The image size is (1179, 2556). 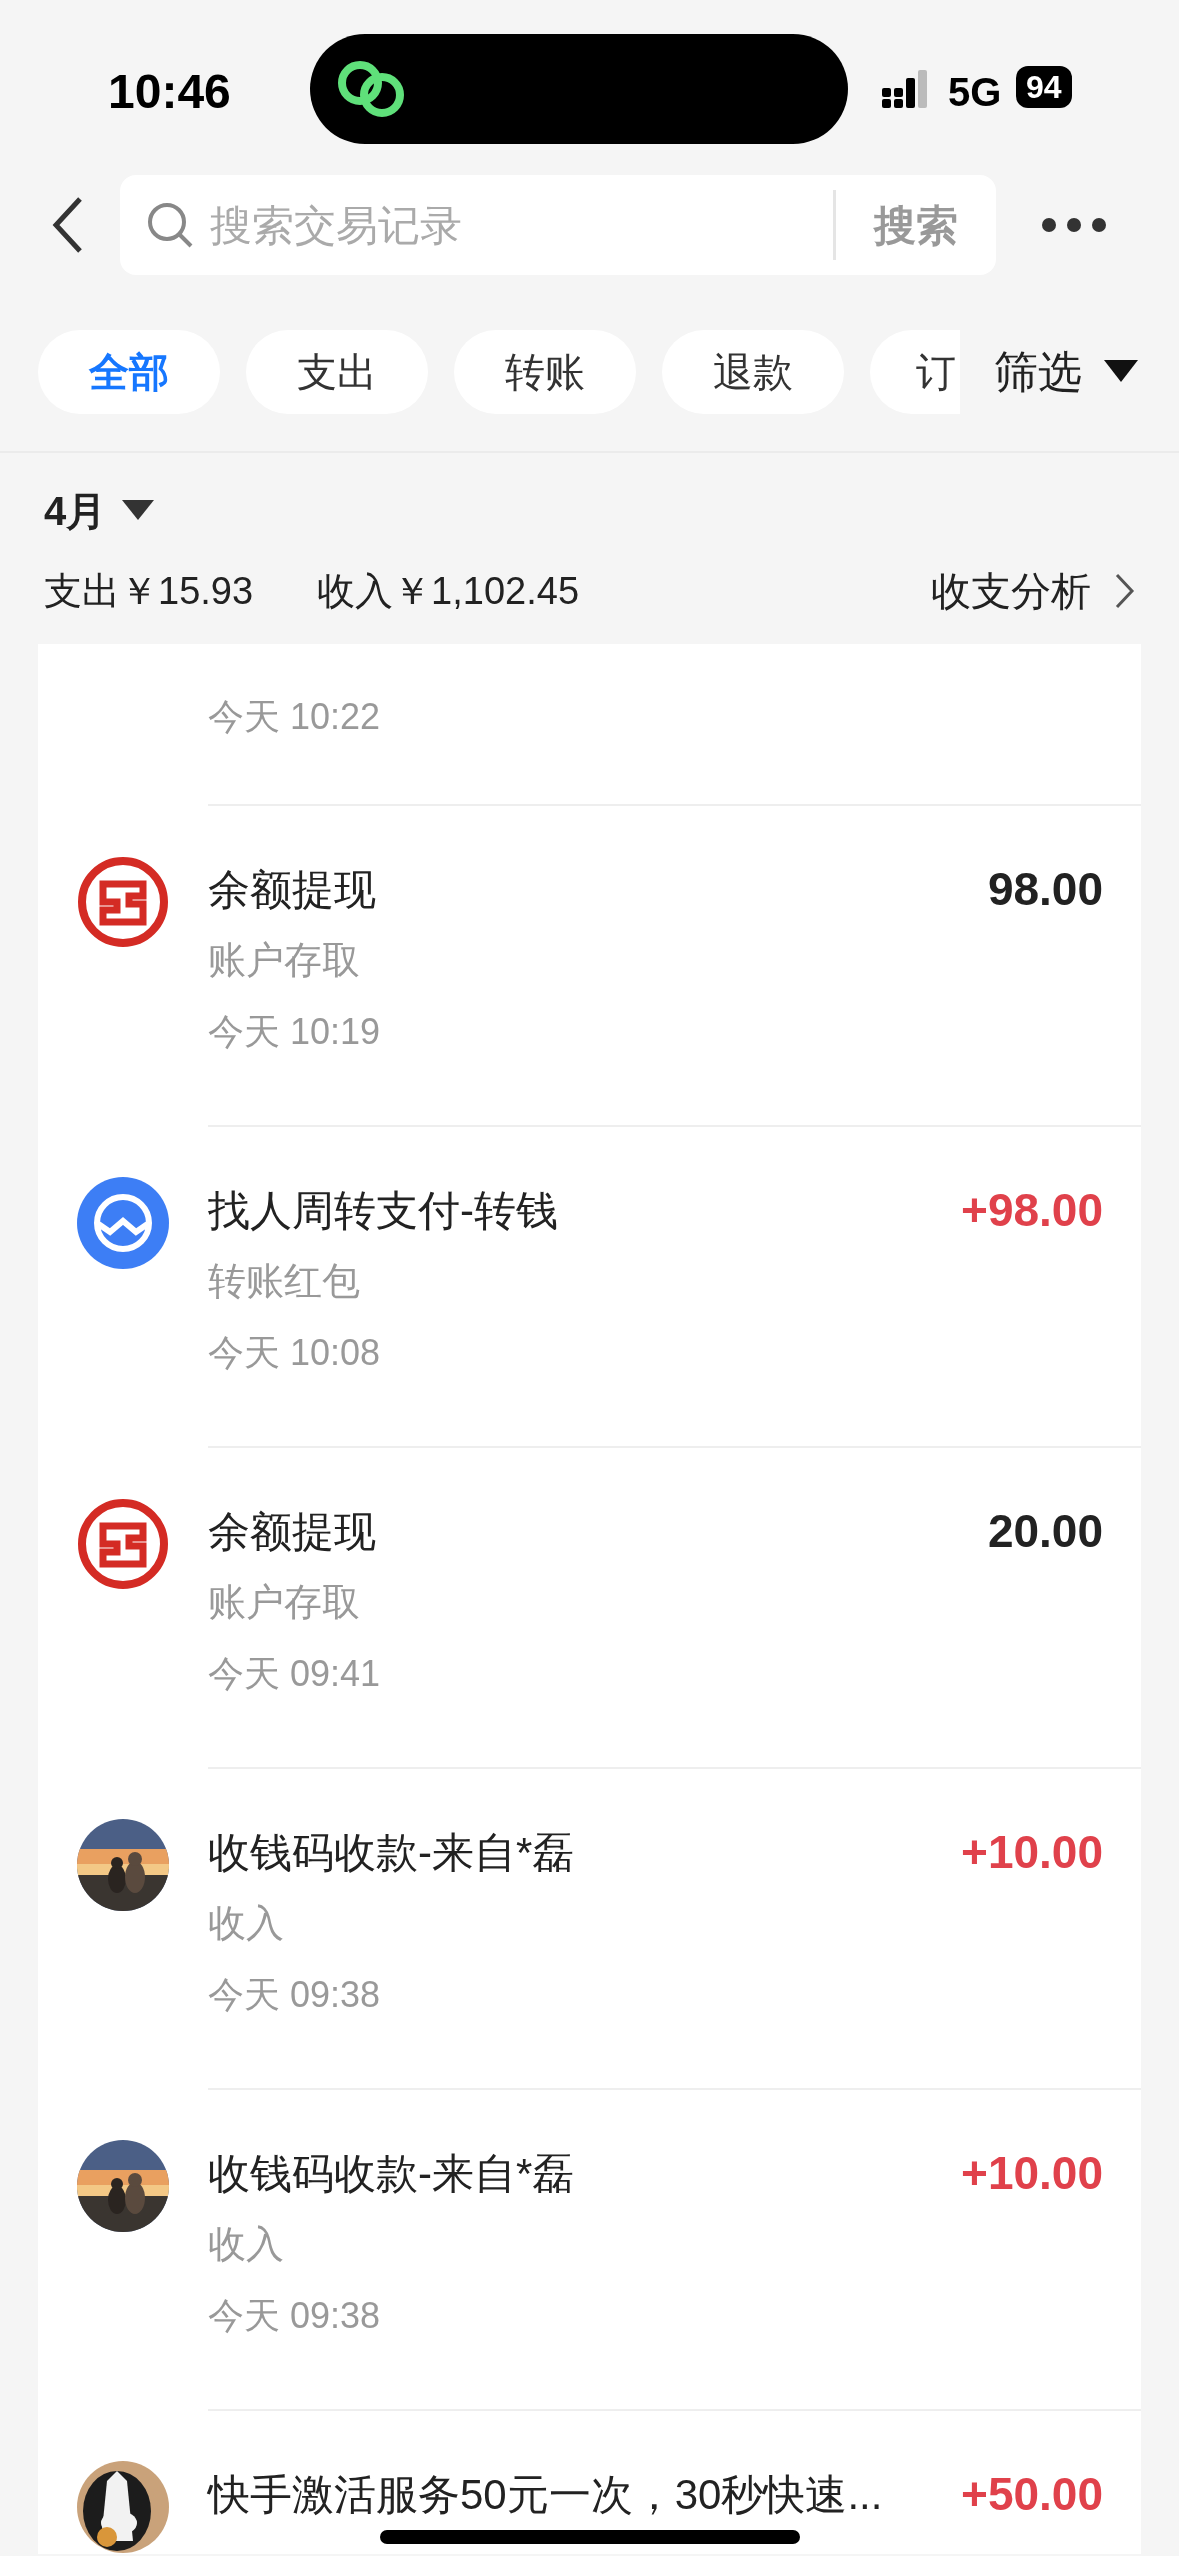 What do you see at coordinates (294, 717) in the screenshot?
I see `transaction-time: 今天 10:22` at bounding box center [294, 717].